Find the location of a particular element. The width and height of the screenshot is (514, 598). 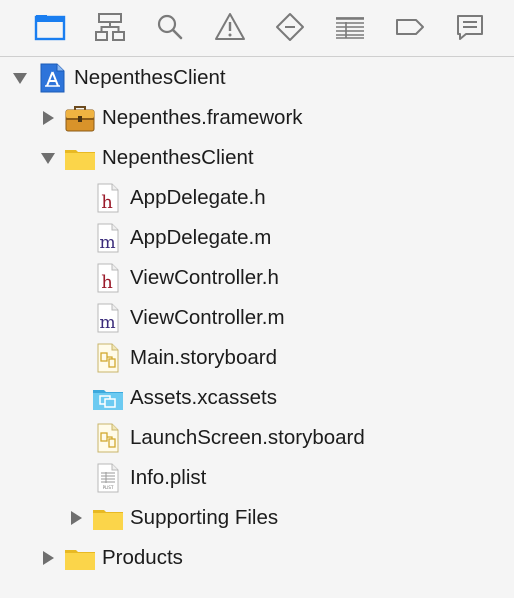

search-icon is located at coordinates (170, 27).